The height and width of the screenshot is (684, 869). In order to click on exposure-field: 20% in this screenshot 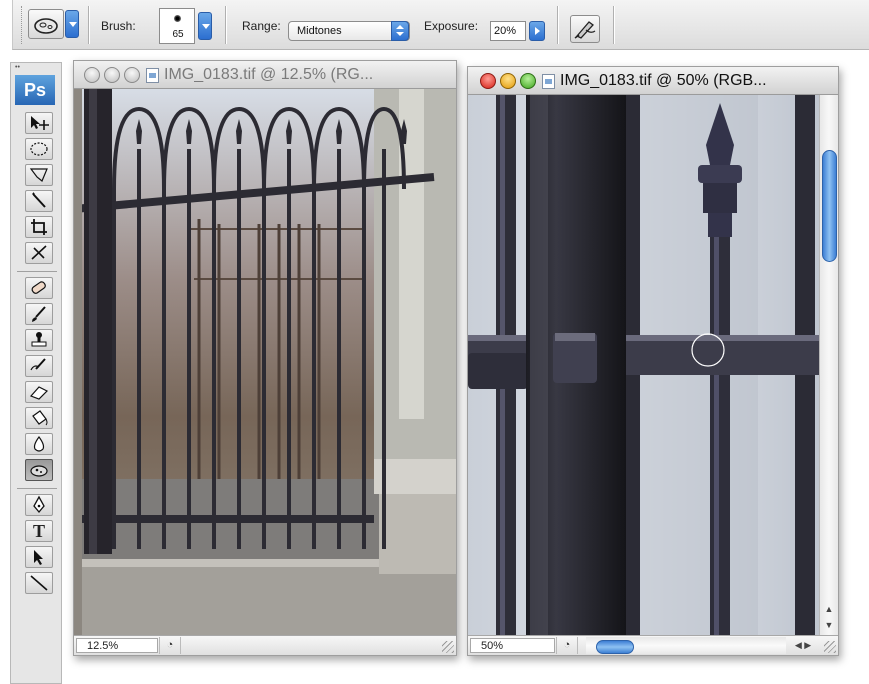, I will do `click(508, 31)`.